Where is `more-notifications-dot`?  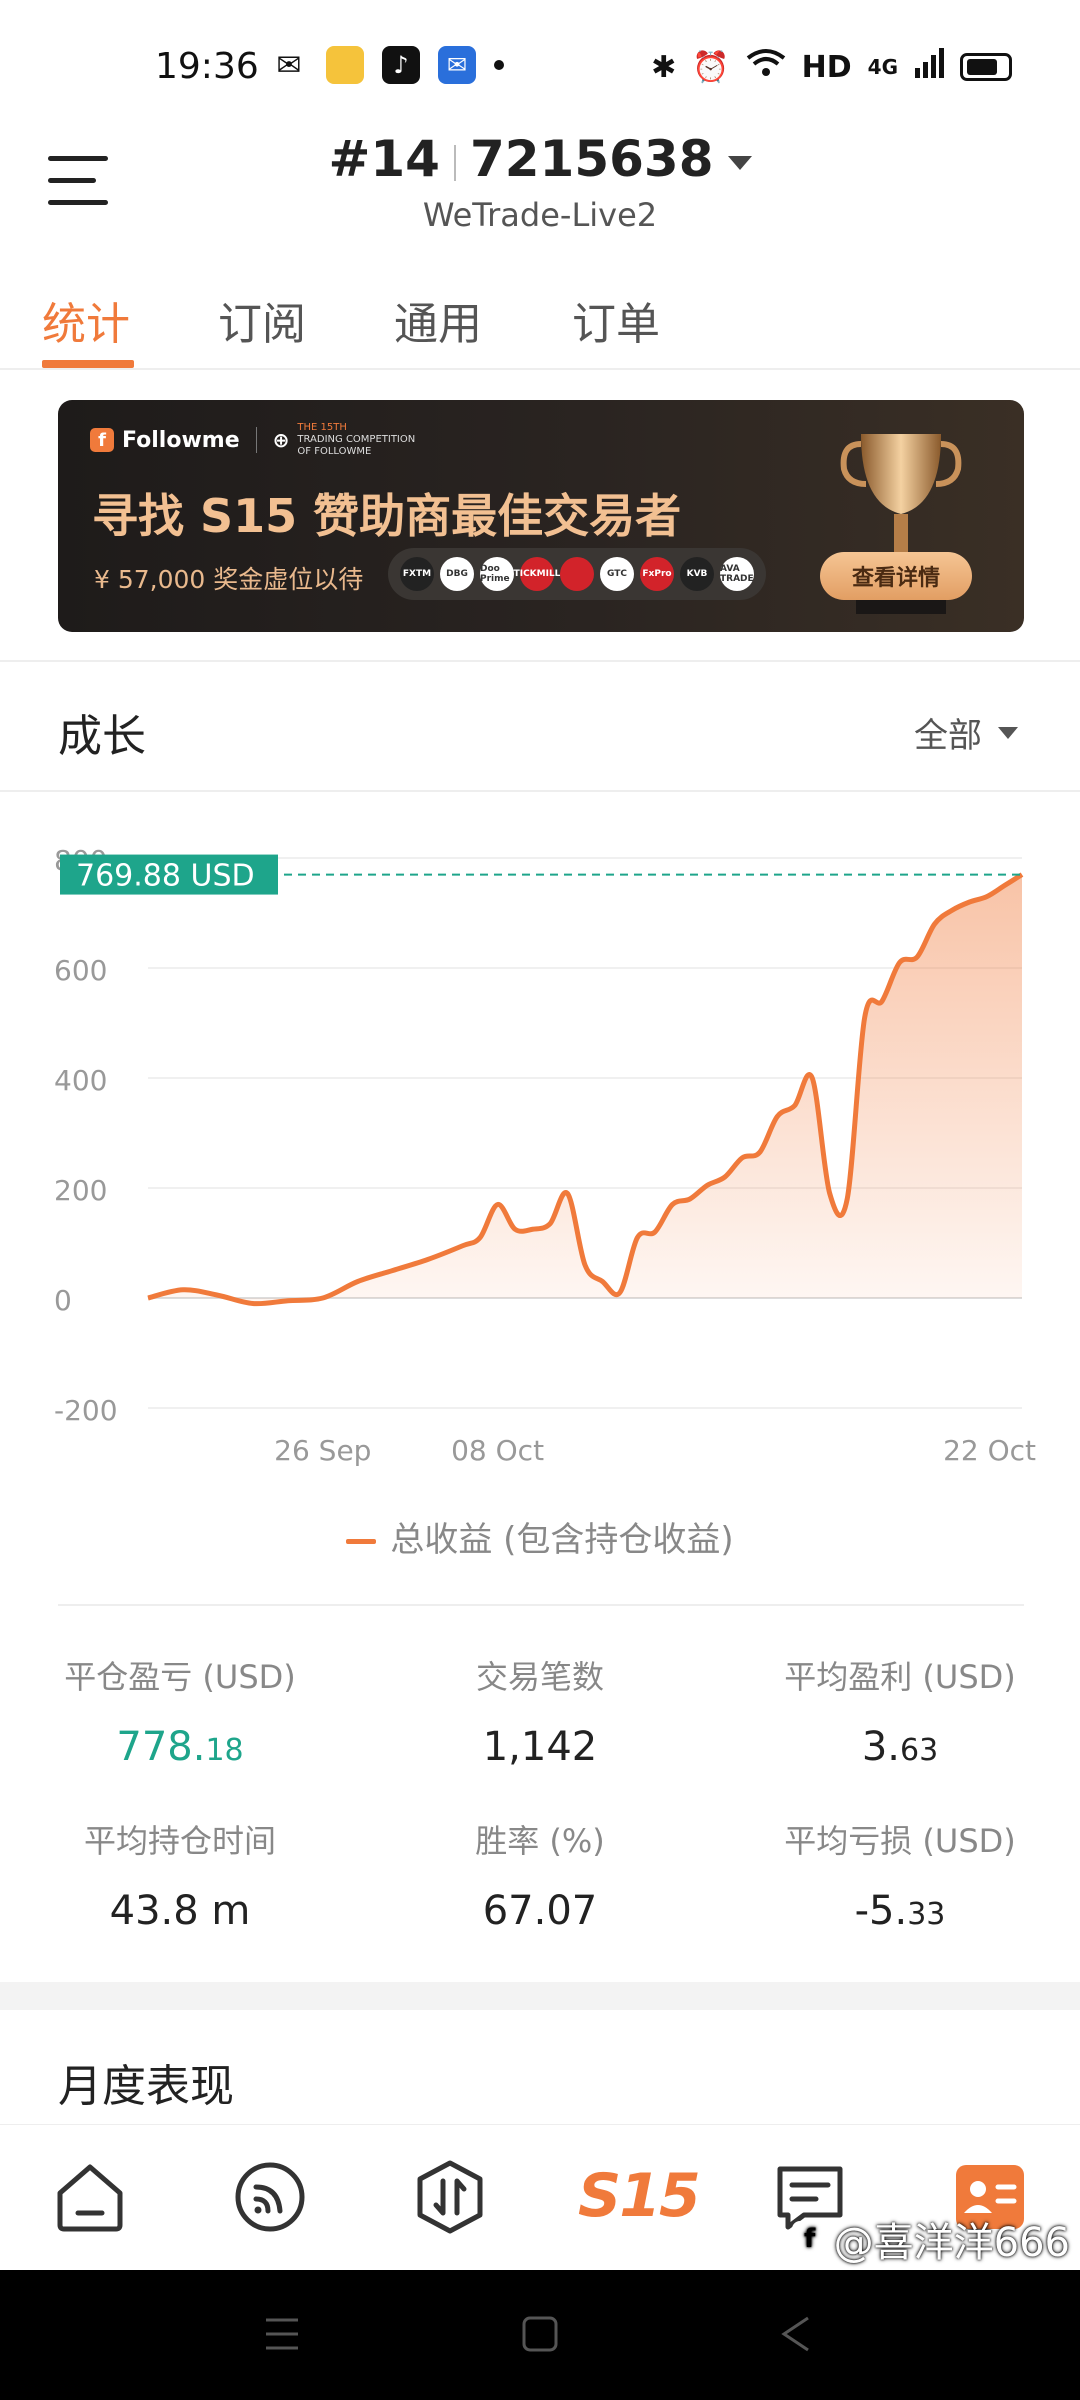
more-notifications-dot is located at coordinates (499, 65).